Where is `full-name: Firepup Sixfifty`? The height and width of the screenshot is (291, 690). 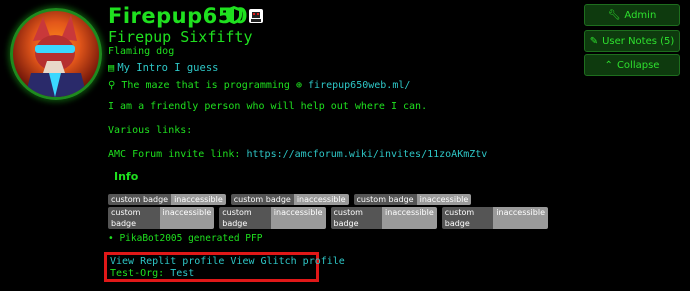
full-name: Firepup Sixfifty is located at coordinates (180, 37).